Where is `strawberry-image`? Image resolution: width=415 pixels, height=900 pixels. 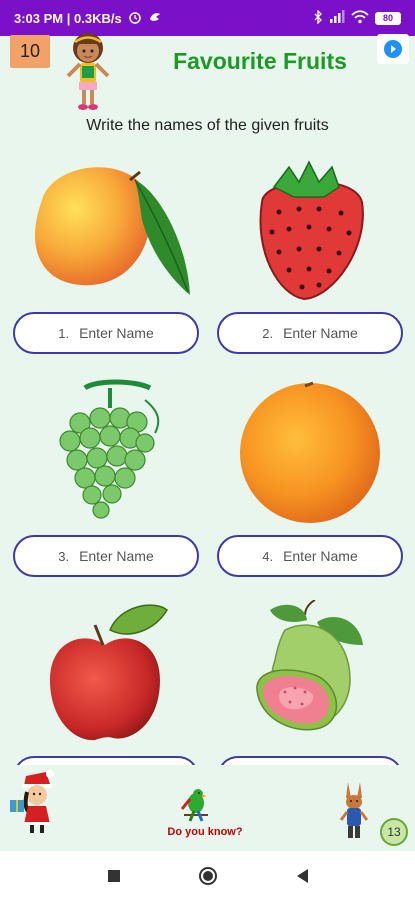 strawberry-image is located at coordinates (309, 229).